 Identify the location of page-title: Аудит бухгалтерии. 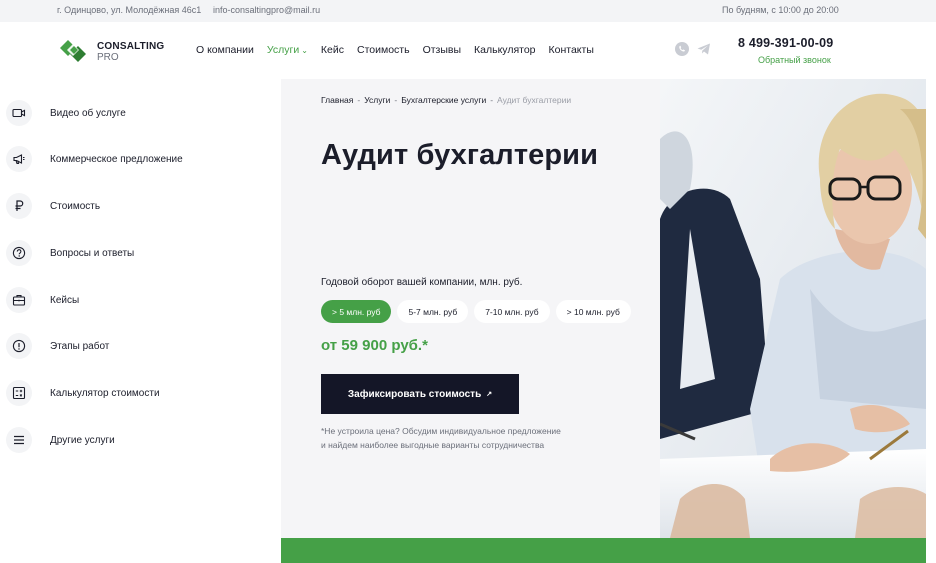
(460, 155).